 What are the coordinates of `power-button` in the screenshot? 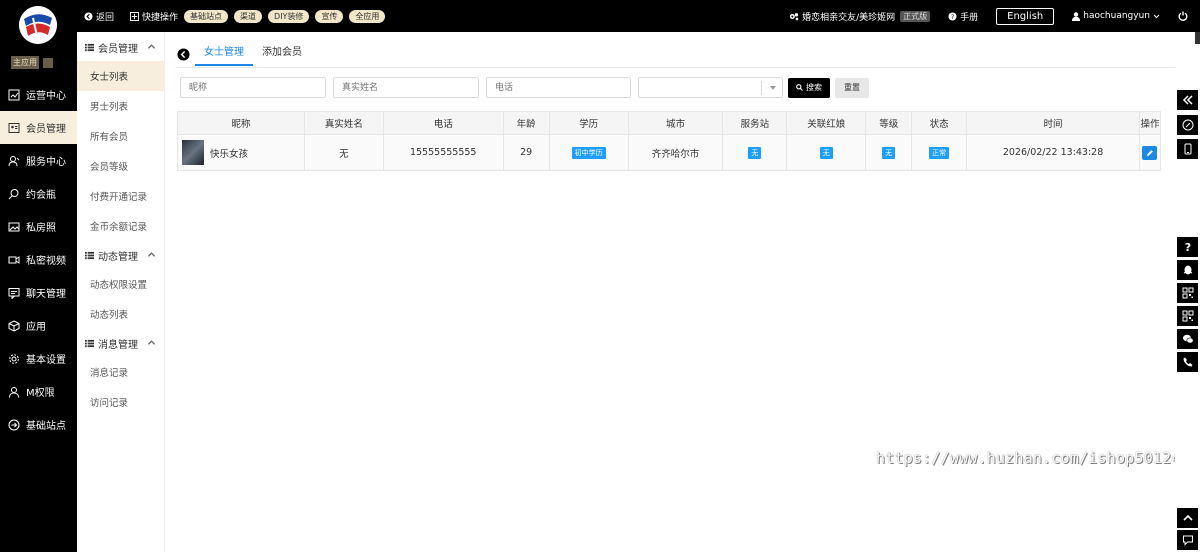 It's located at (1183, 16).